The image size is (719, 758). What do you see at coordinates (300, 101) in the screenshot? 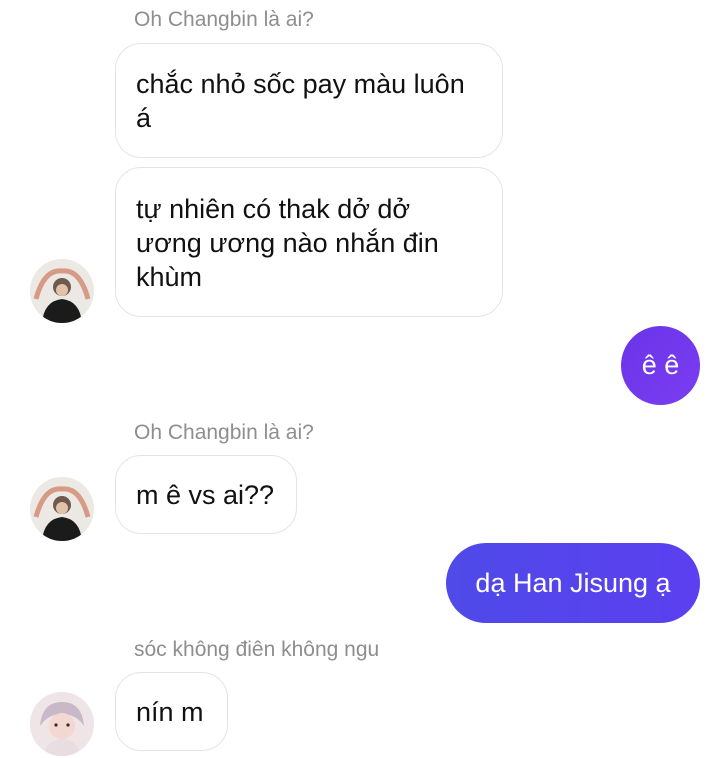
I see `message-text: chắc nhỏ sốc pay màu luôn á` at bounding box center [300, 101].